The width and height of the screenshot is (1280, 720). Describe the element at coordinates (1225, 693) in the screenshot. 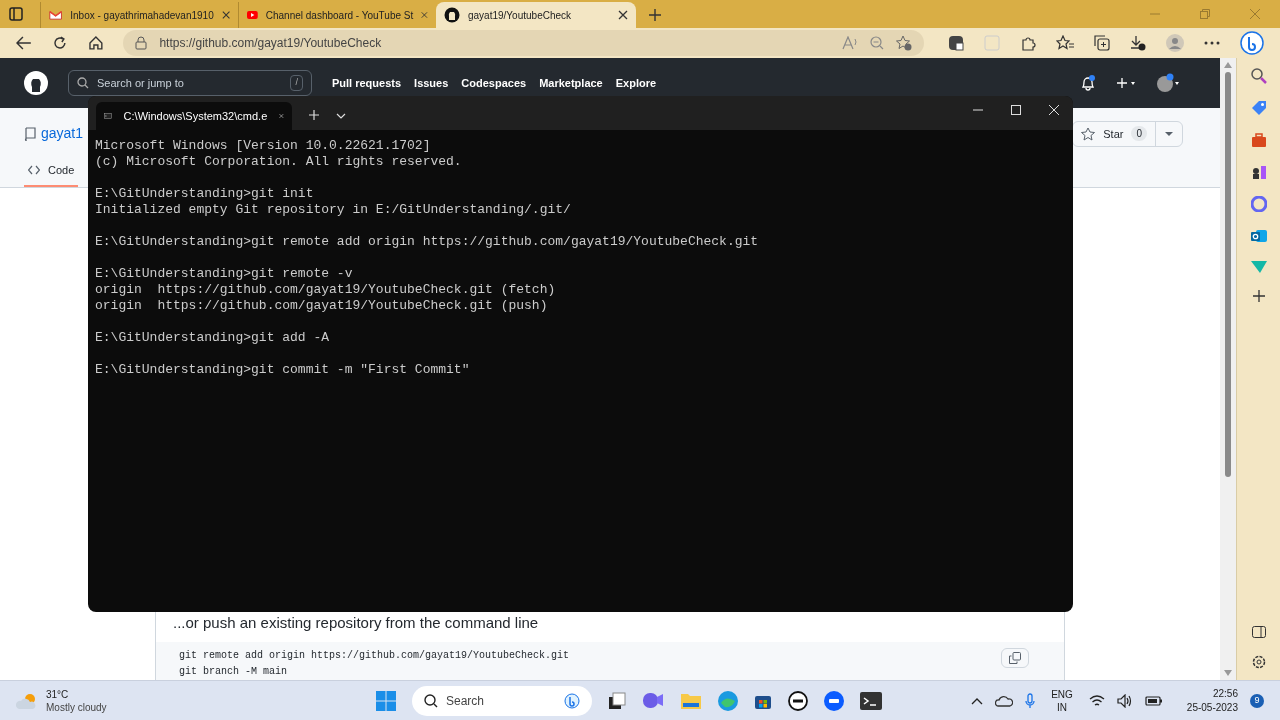

I see `clock-time: 22:56` at that location.